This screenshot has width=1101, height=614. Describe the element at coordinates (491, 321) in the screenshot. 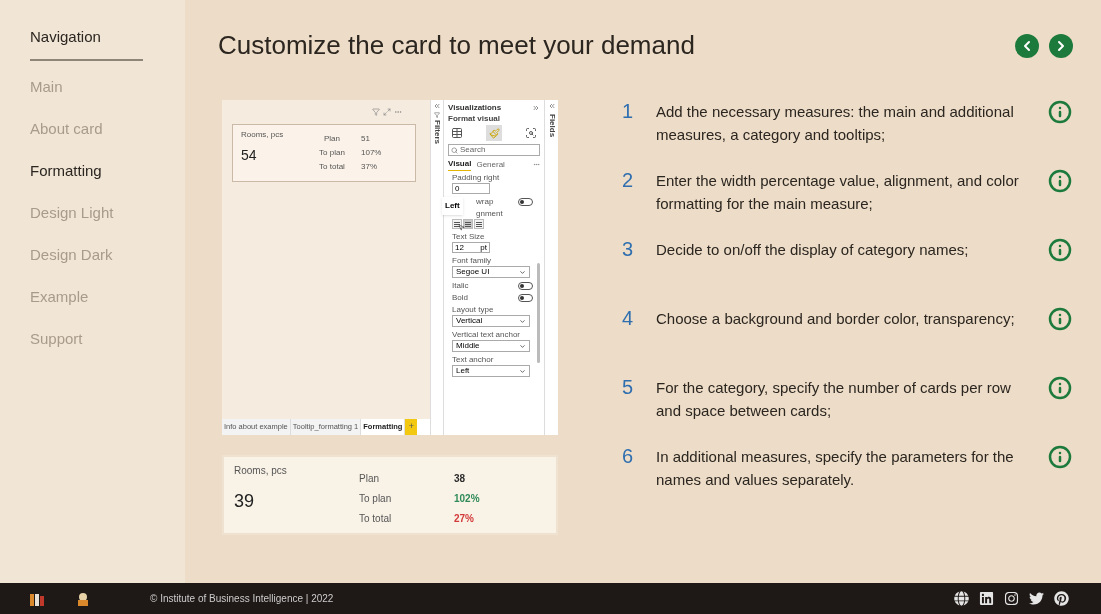

I see `dropdown: Vertical` at that location.